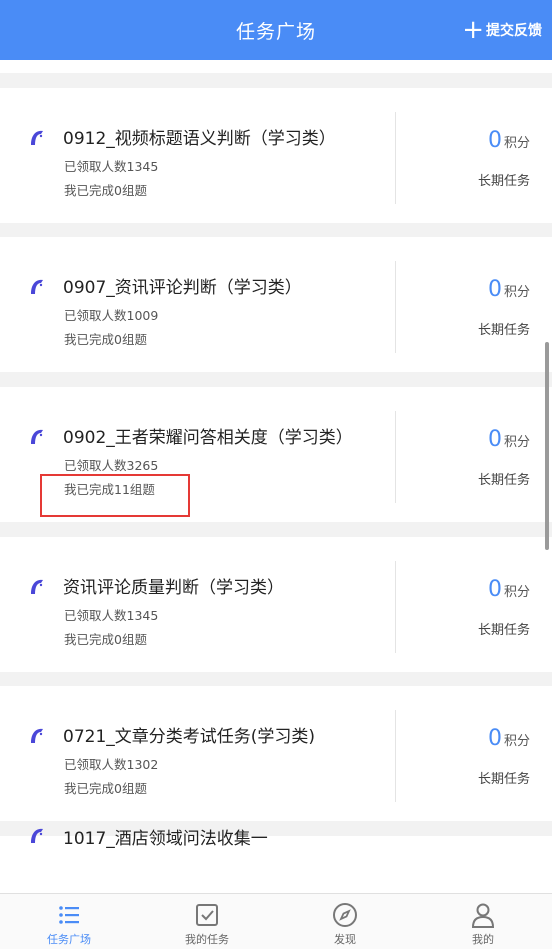  Describe the element at coordinates (276, 66) in the screenshot. I see `list-item-partial-top` at that location.